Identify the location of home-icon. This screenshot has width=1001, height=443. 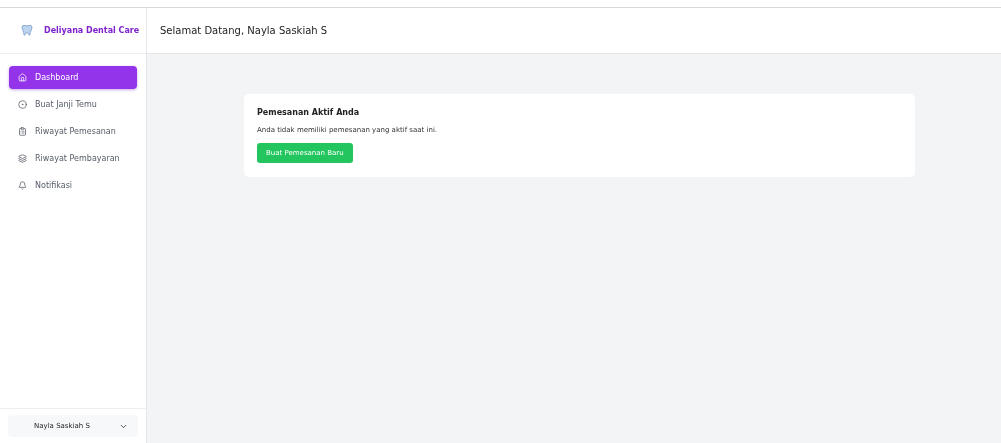
(22, 77).